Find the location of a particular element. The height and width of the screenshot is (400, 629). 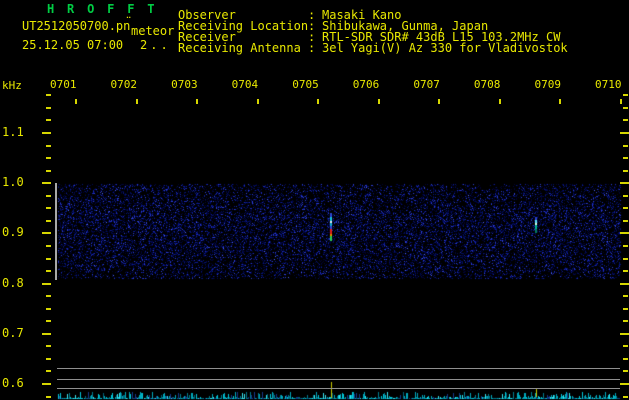

freq-tick-label: 1.0 is located at coordinates (13, 182).